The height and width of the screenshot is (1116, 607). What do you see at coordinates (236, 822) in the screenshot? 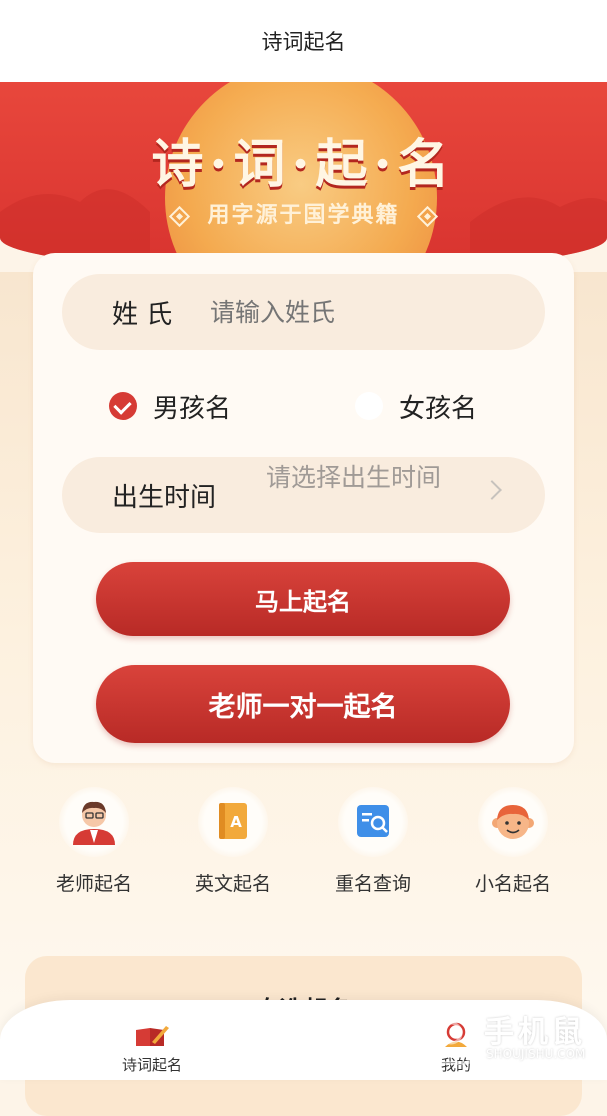
I see `svg-text: A` at bounding box center [236, 822].